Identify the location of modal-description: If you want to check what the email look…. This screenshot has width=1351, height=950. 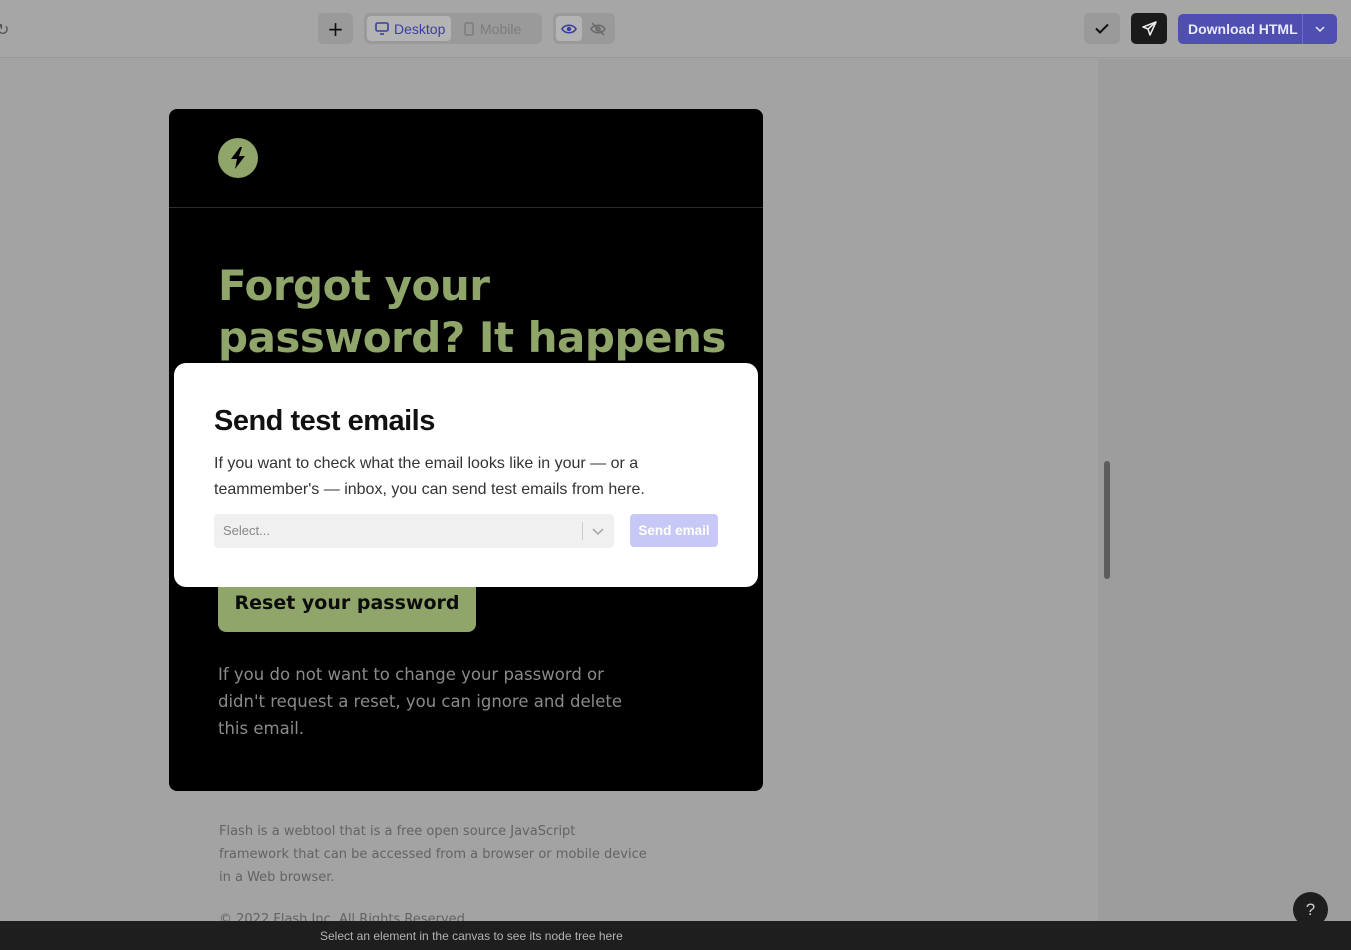
(429, 476).